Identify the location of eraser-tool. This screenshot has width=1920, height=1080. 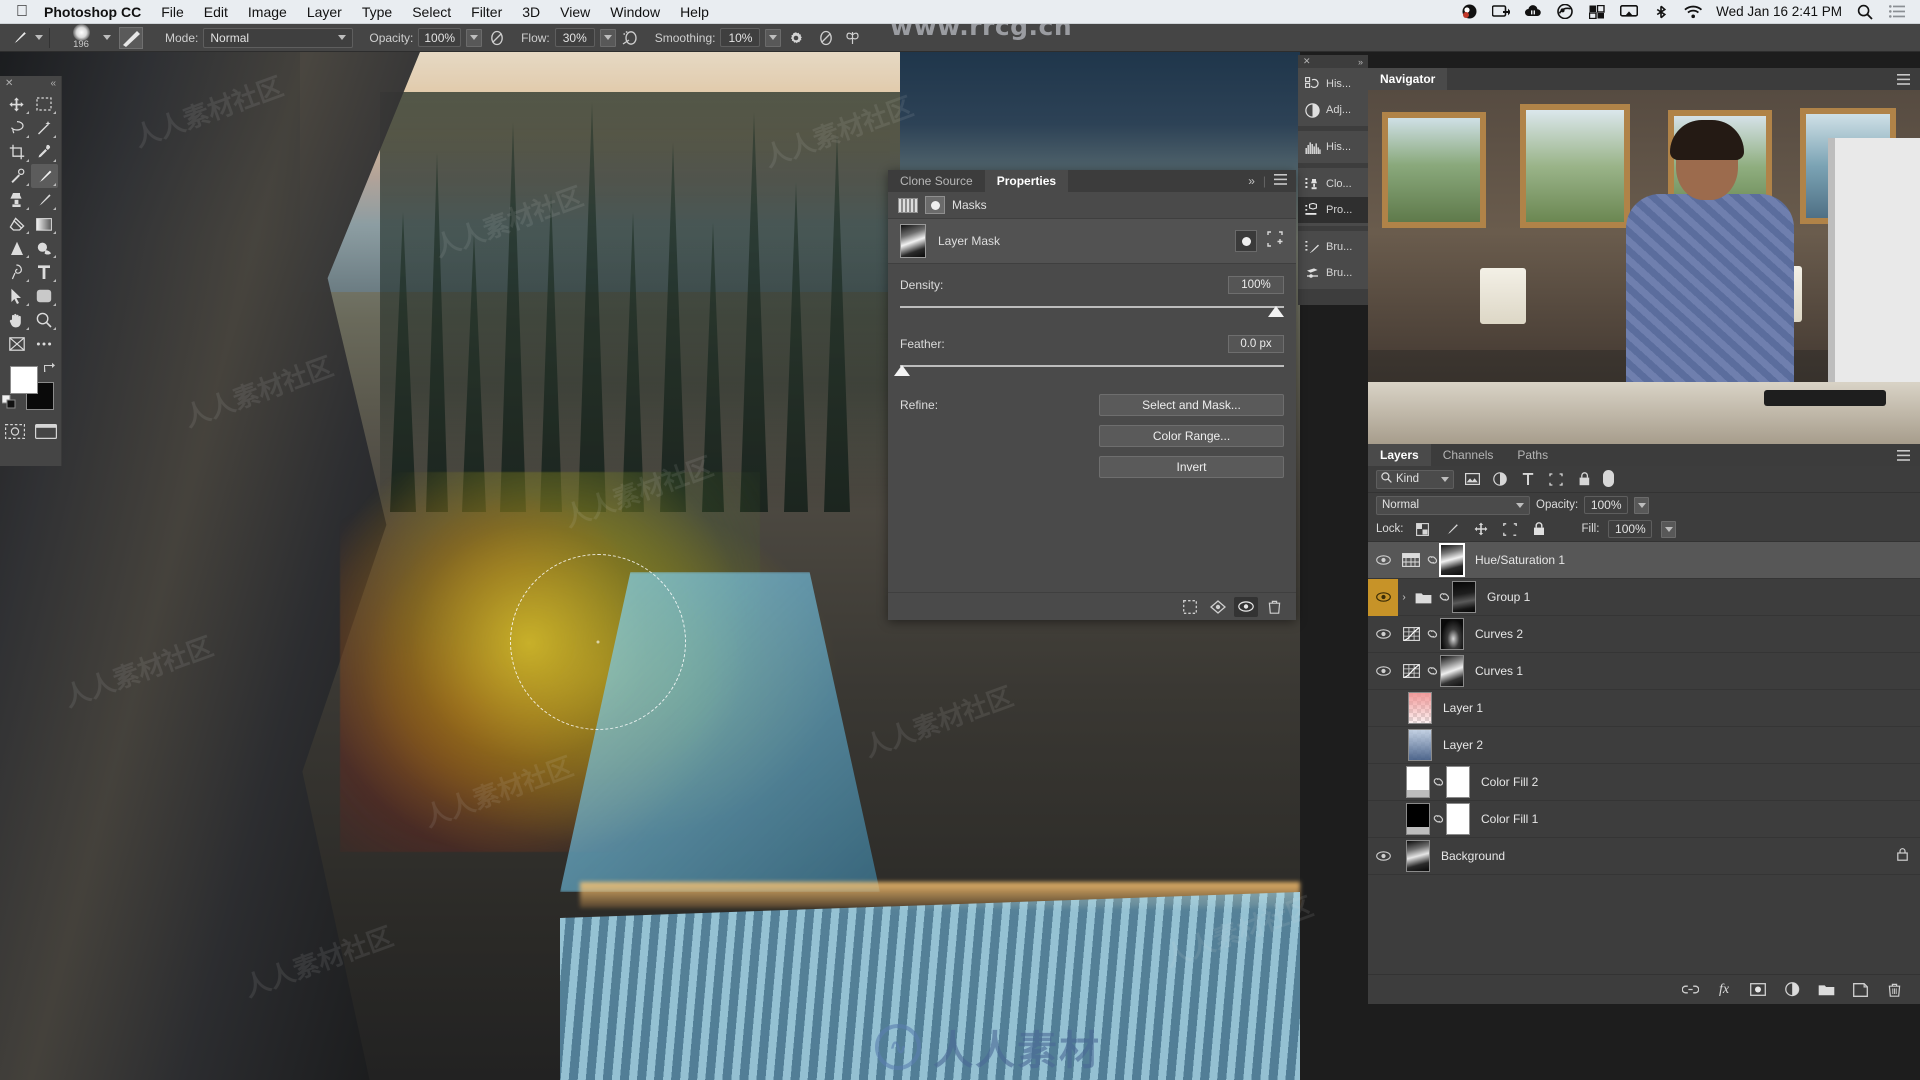
(17, 224).